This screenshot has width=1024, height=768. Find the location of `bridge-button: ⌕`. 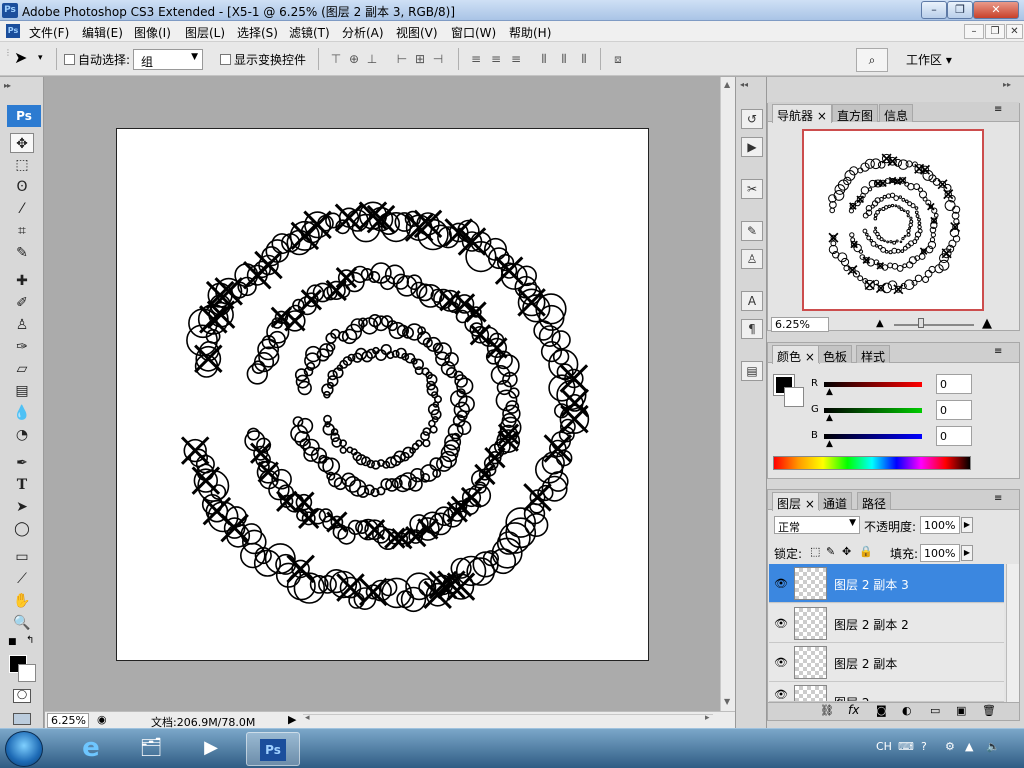

bridge-button: ⌕ is located at coordinates (872, 60).